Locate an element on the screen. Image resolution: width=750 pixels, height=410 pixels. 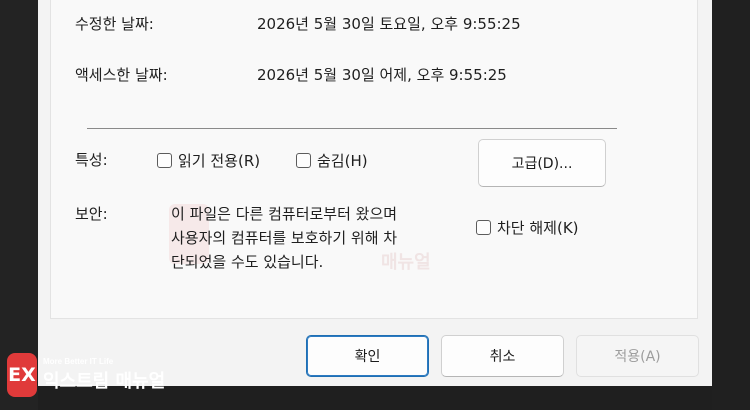
unblock-checkbox: 차단 해제(K) is located at coordinates (527, 227).